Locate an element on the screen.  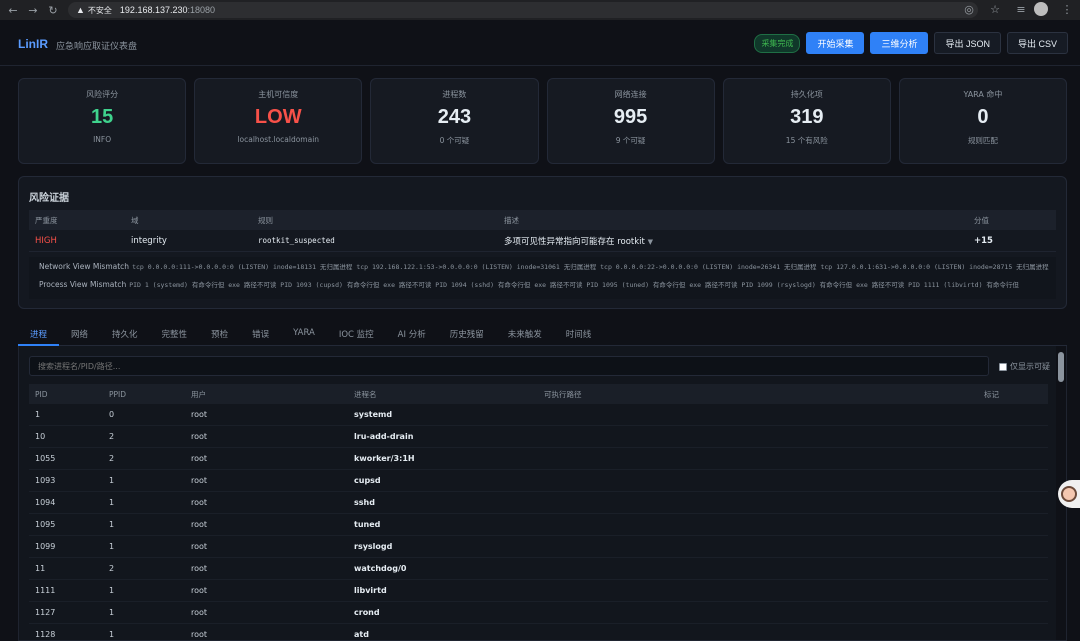
severity-value: HIGH is located at coordinates (46, 240).